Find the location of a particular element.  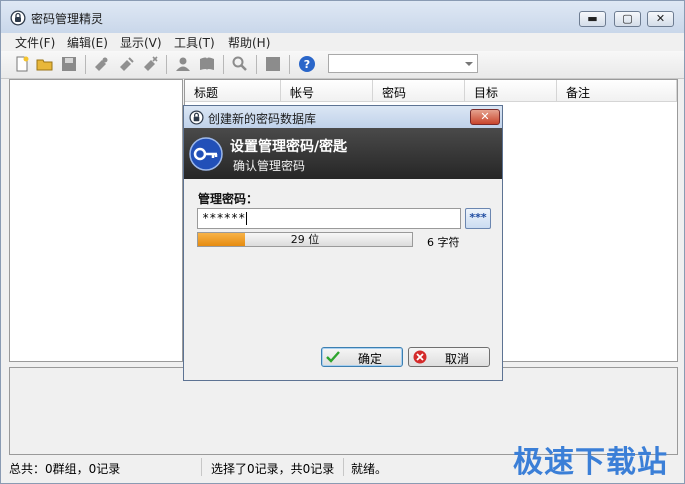

group-tree is located at coordinates (96, 220).